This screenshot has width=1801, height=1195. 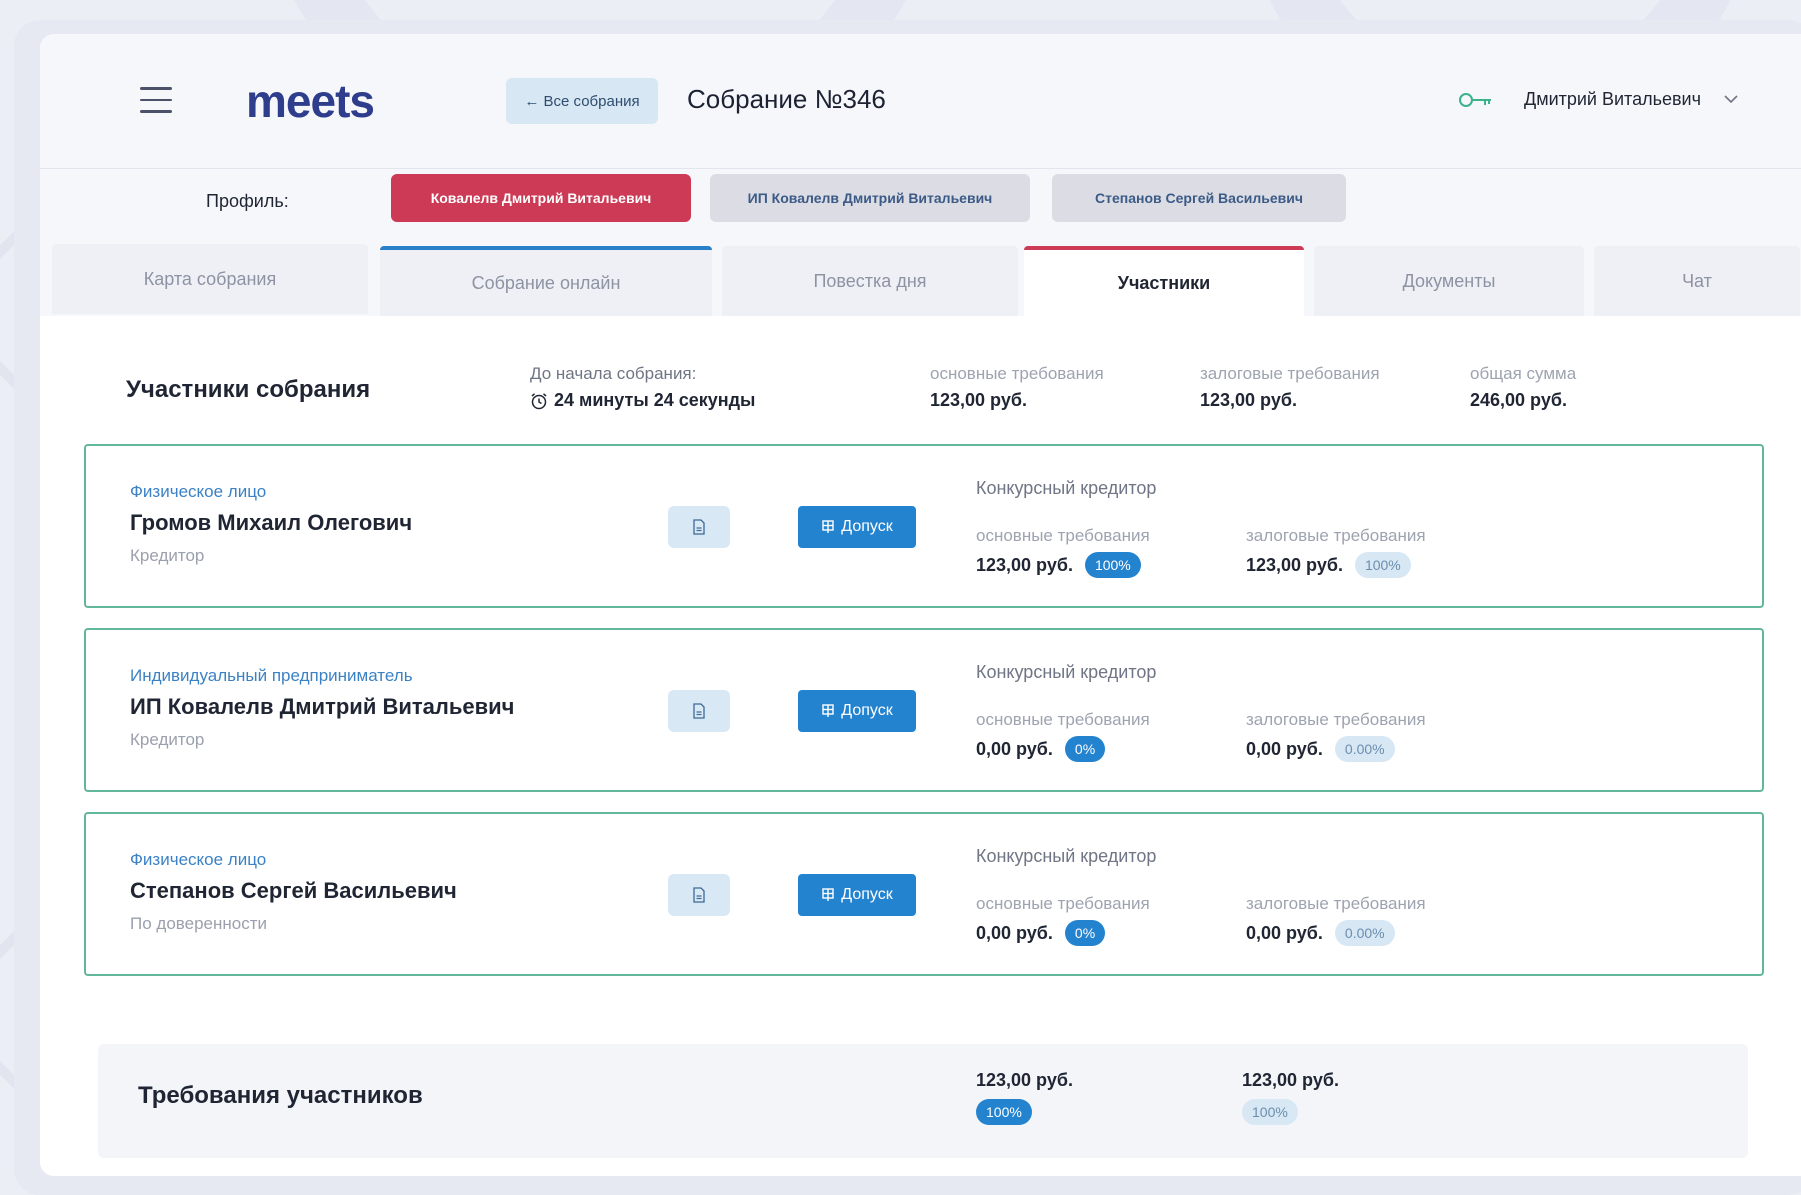 What do you see at coordinates (582, 101) in the screenshot?
I see `all-meetings-button: ← Все собрания` at bounding box center [582, 101].